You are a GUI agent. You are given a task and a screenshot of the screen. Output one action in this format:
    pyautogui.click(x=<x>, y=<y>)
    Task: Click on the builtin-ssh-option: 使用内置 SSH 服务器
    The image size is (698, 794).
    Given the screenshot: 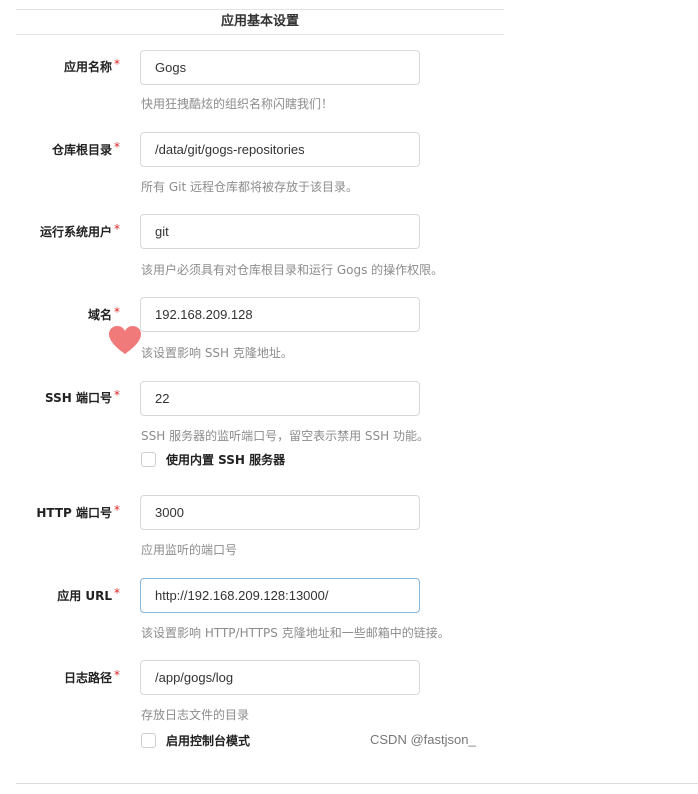 What is the action you would take?
    pyautogui.click(x=213, y=459)
    